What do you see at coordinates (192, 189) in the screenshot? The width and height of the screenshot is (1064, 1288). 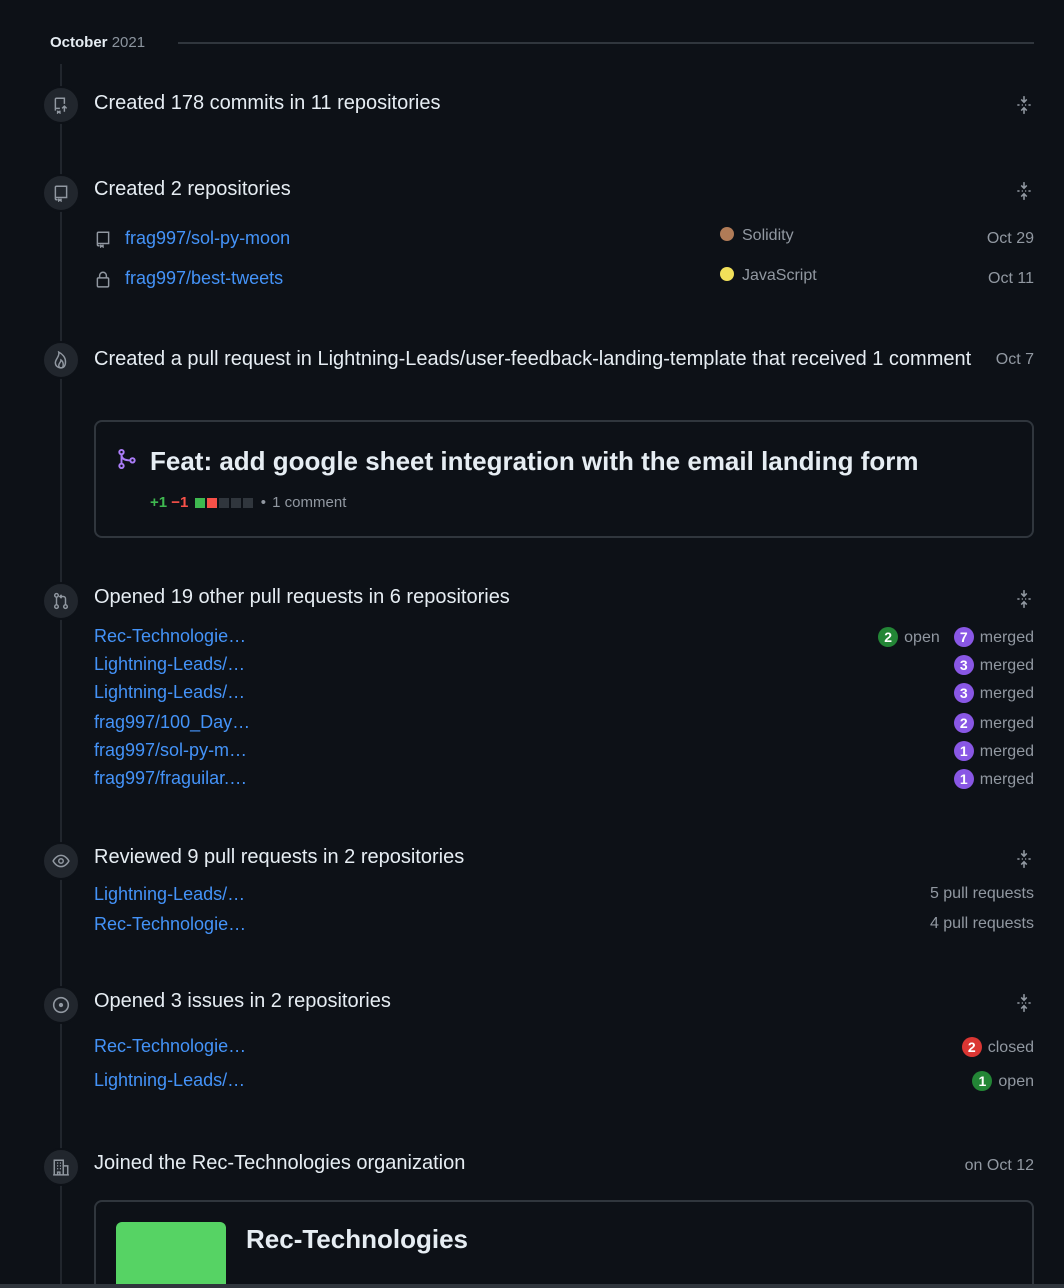 I see `repos-summary: Created 2 repositories` at bounding box center [192, 189].